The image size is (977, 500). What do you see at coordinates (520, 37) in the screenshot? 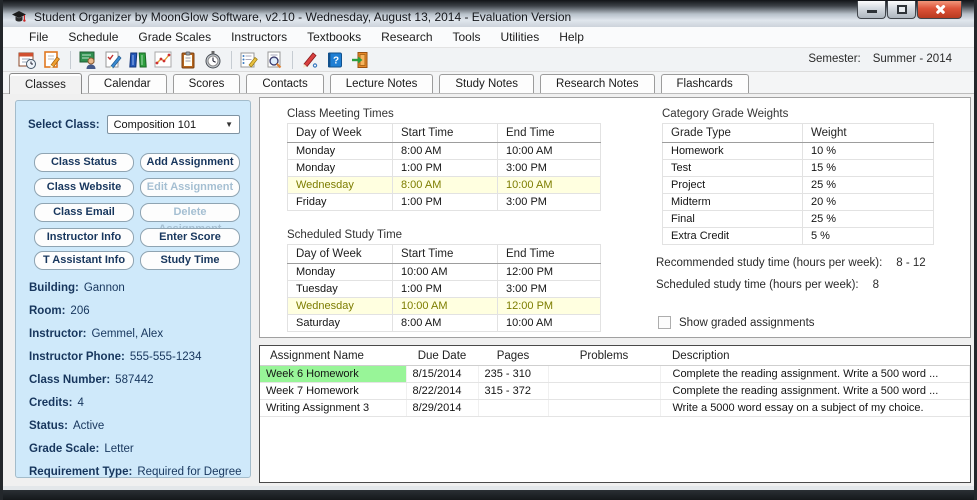
I see `menu-utilities: Utilities` at bounding box center [520, 37].